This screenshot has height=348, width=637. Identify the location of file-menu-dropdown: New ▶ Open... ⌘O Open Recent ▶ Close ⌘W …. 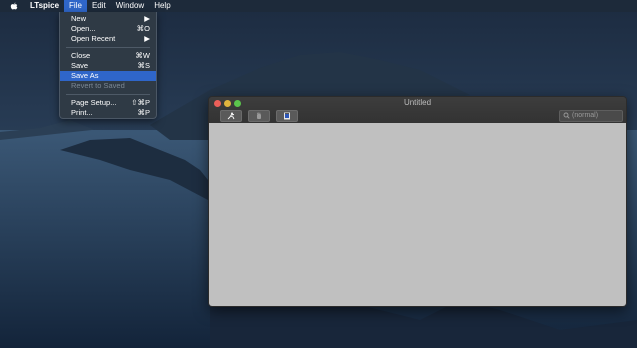
(108, 65).